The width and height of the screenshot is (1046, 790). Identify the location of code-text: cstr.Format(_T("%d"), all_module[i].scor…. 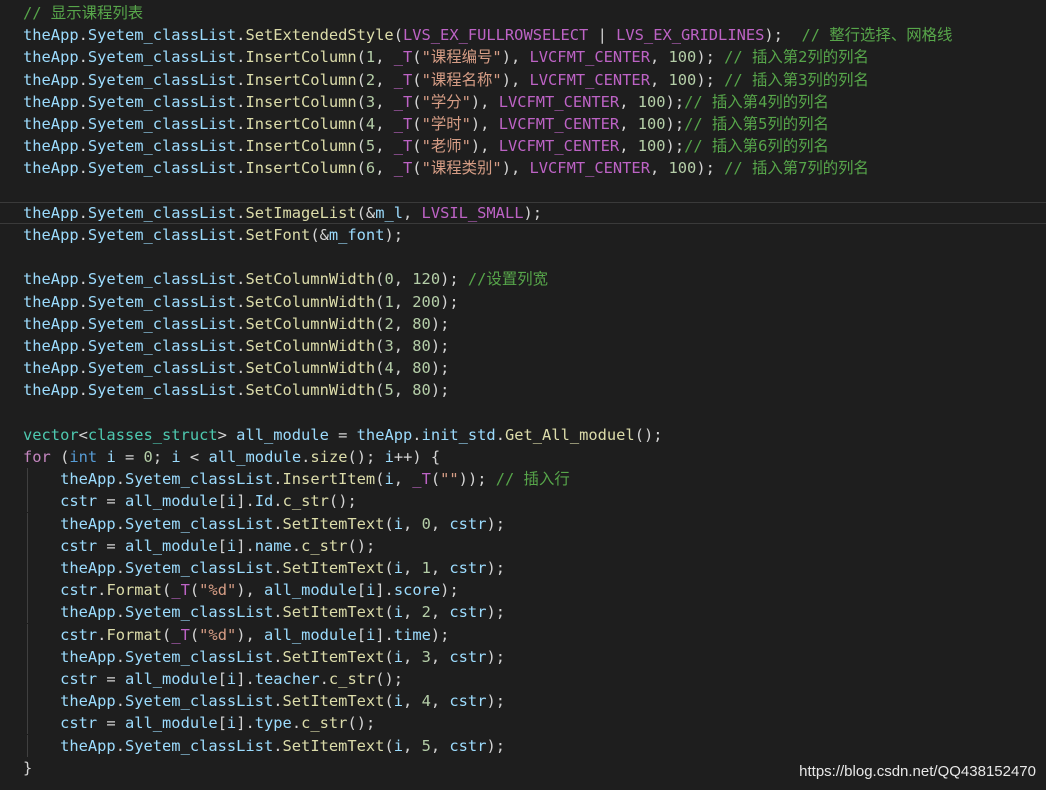
(241, 590).